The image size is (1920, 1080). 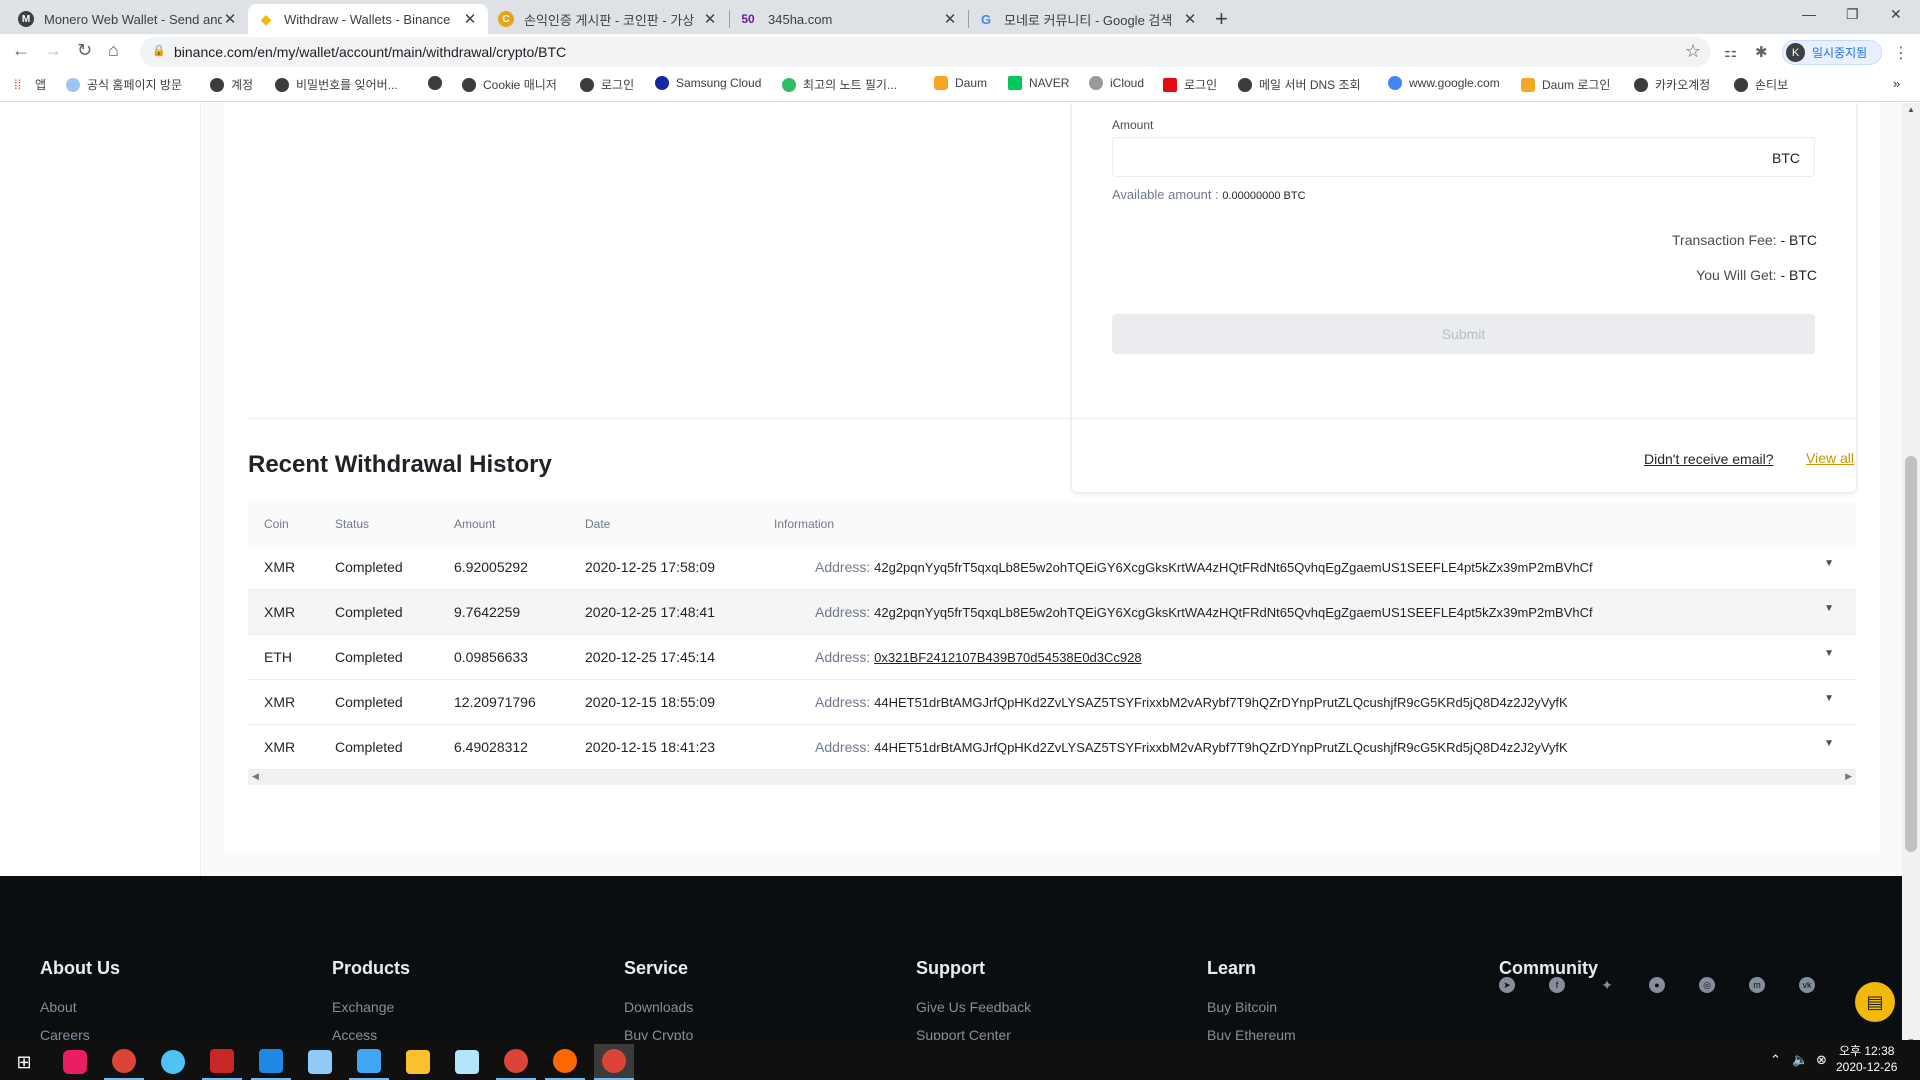 I want to click on footer-link: Give Us Feedback, so click(x=973, y=1007).